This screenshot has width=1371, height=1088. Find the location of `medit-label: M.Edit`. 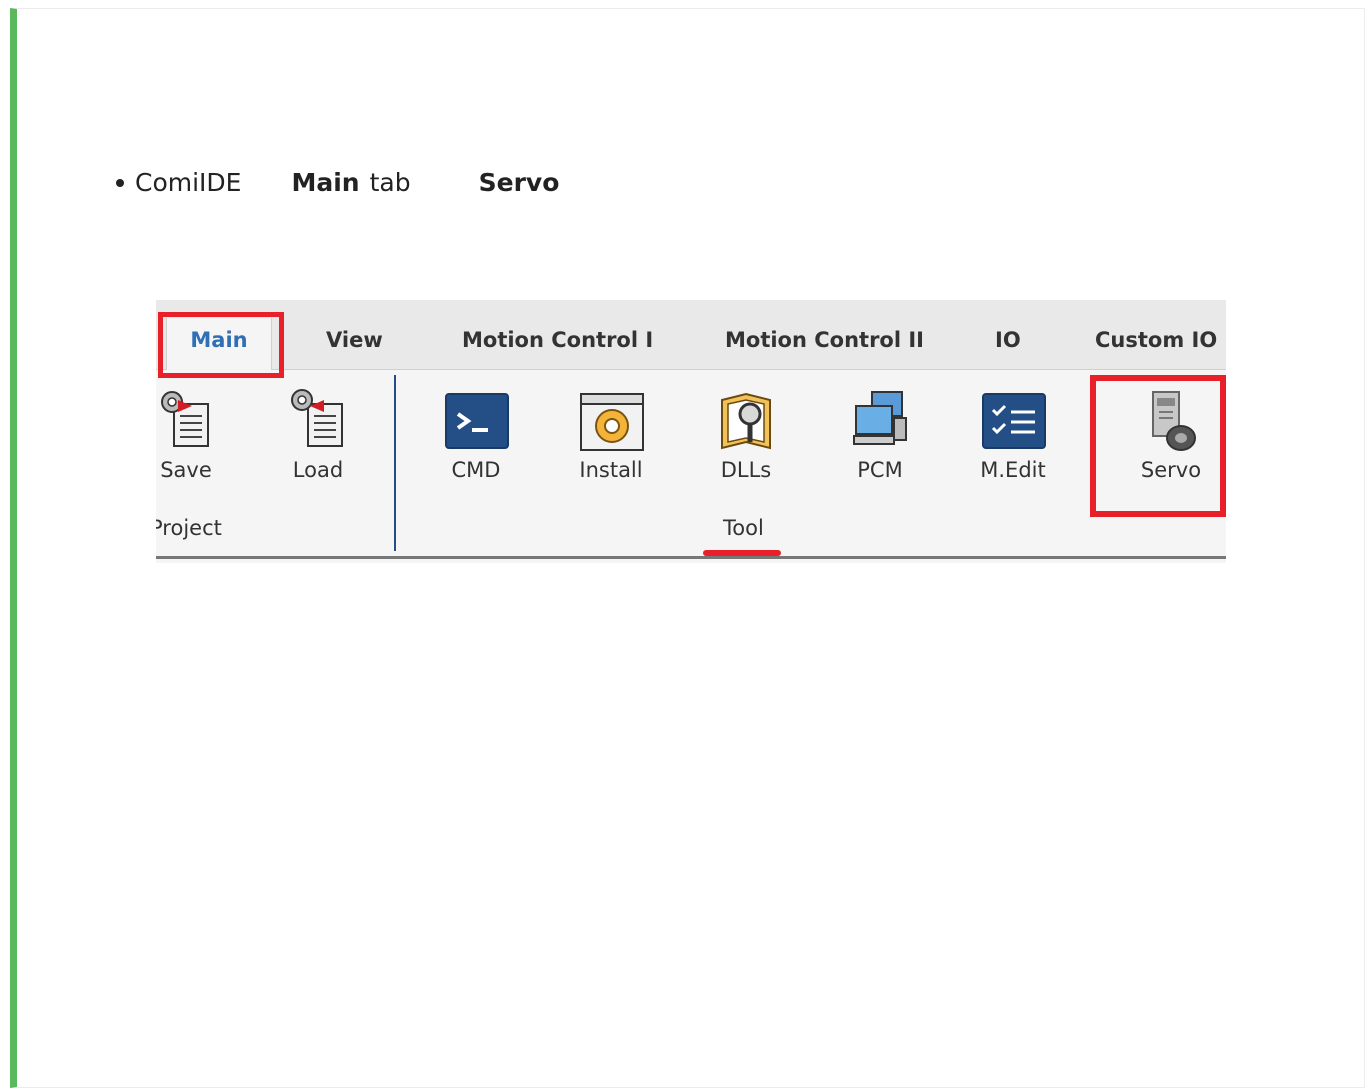

medit-label: M.Edit is located at coordinates (1013, 470).